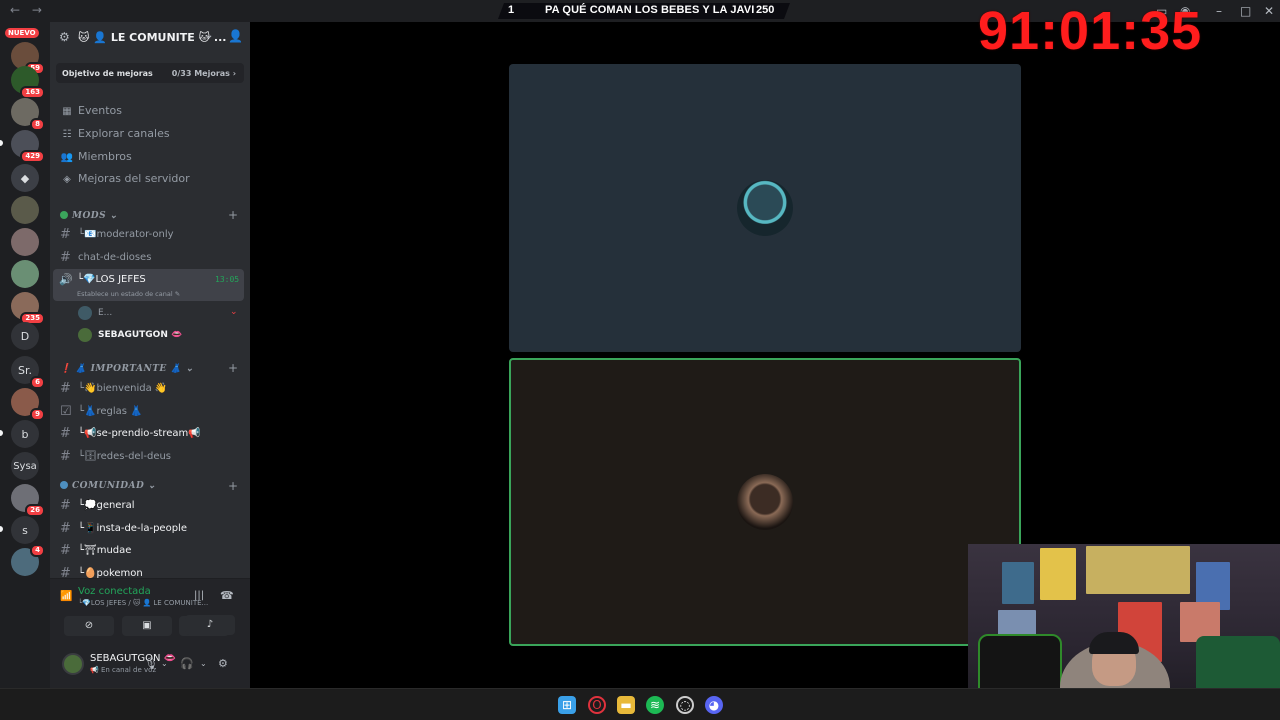 The height and width of the screenshot is (720, 1280). What do you see at coordinates (235, 36) in the screenshot?
I see `invite-people-icon: 👤` at bounding box center [235, 36].